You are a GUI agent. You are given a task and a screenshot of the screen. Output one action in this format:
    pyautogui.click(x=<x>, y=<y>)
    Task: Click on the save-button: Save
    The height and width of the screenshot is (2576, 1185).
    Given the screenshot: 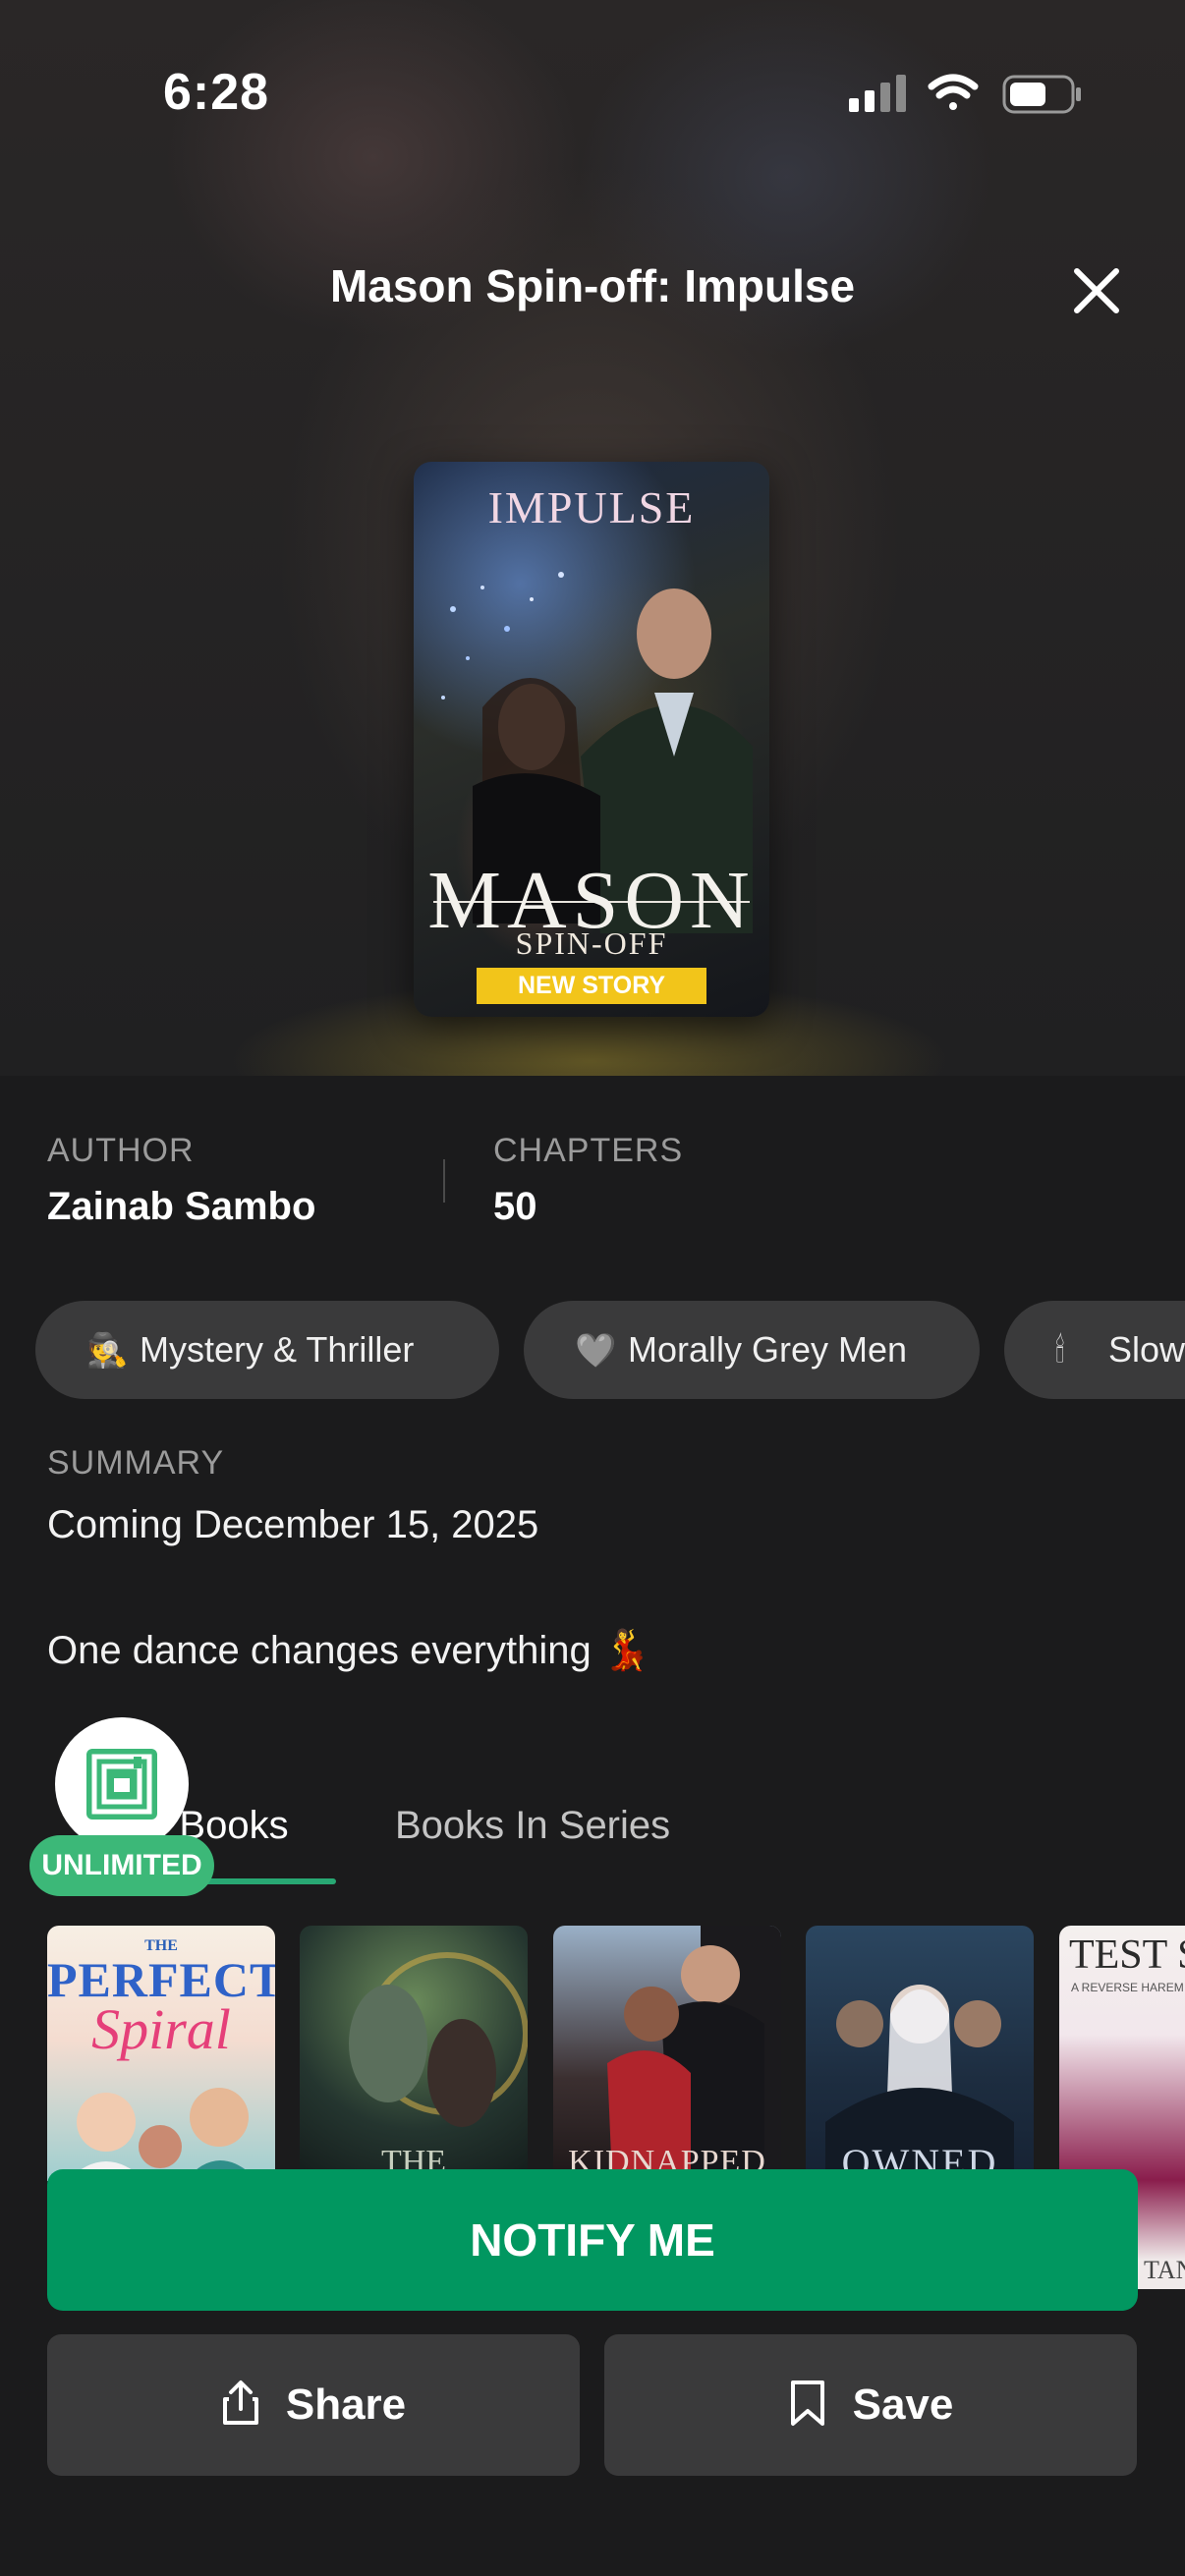 What is the action you would take?
    pyautogui.click(x=871, y=2405)
    